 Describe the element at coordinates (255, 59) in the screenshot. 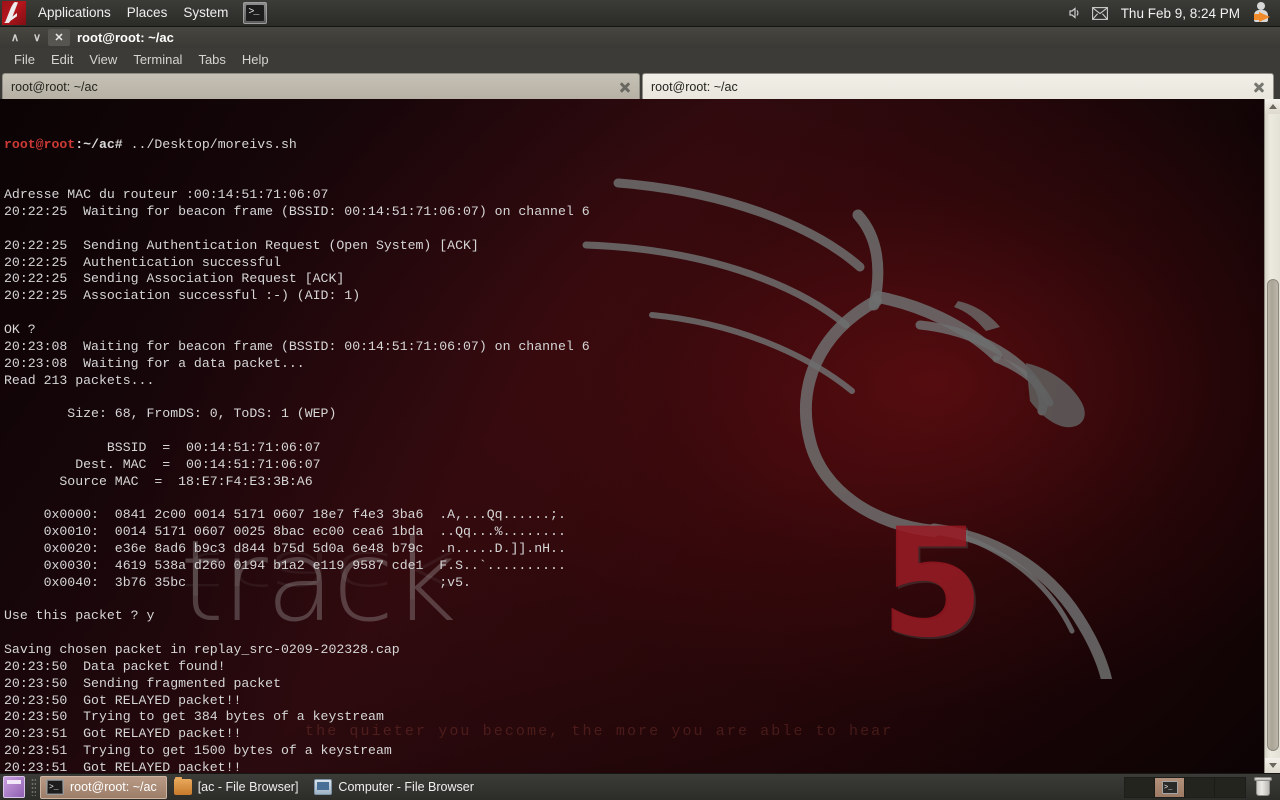

I see `menu-help: Help` at that location.